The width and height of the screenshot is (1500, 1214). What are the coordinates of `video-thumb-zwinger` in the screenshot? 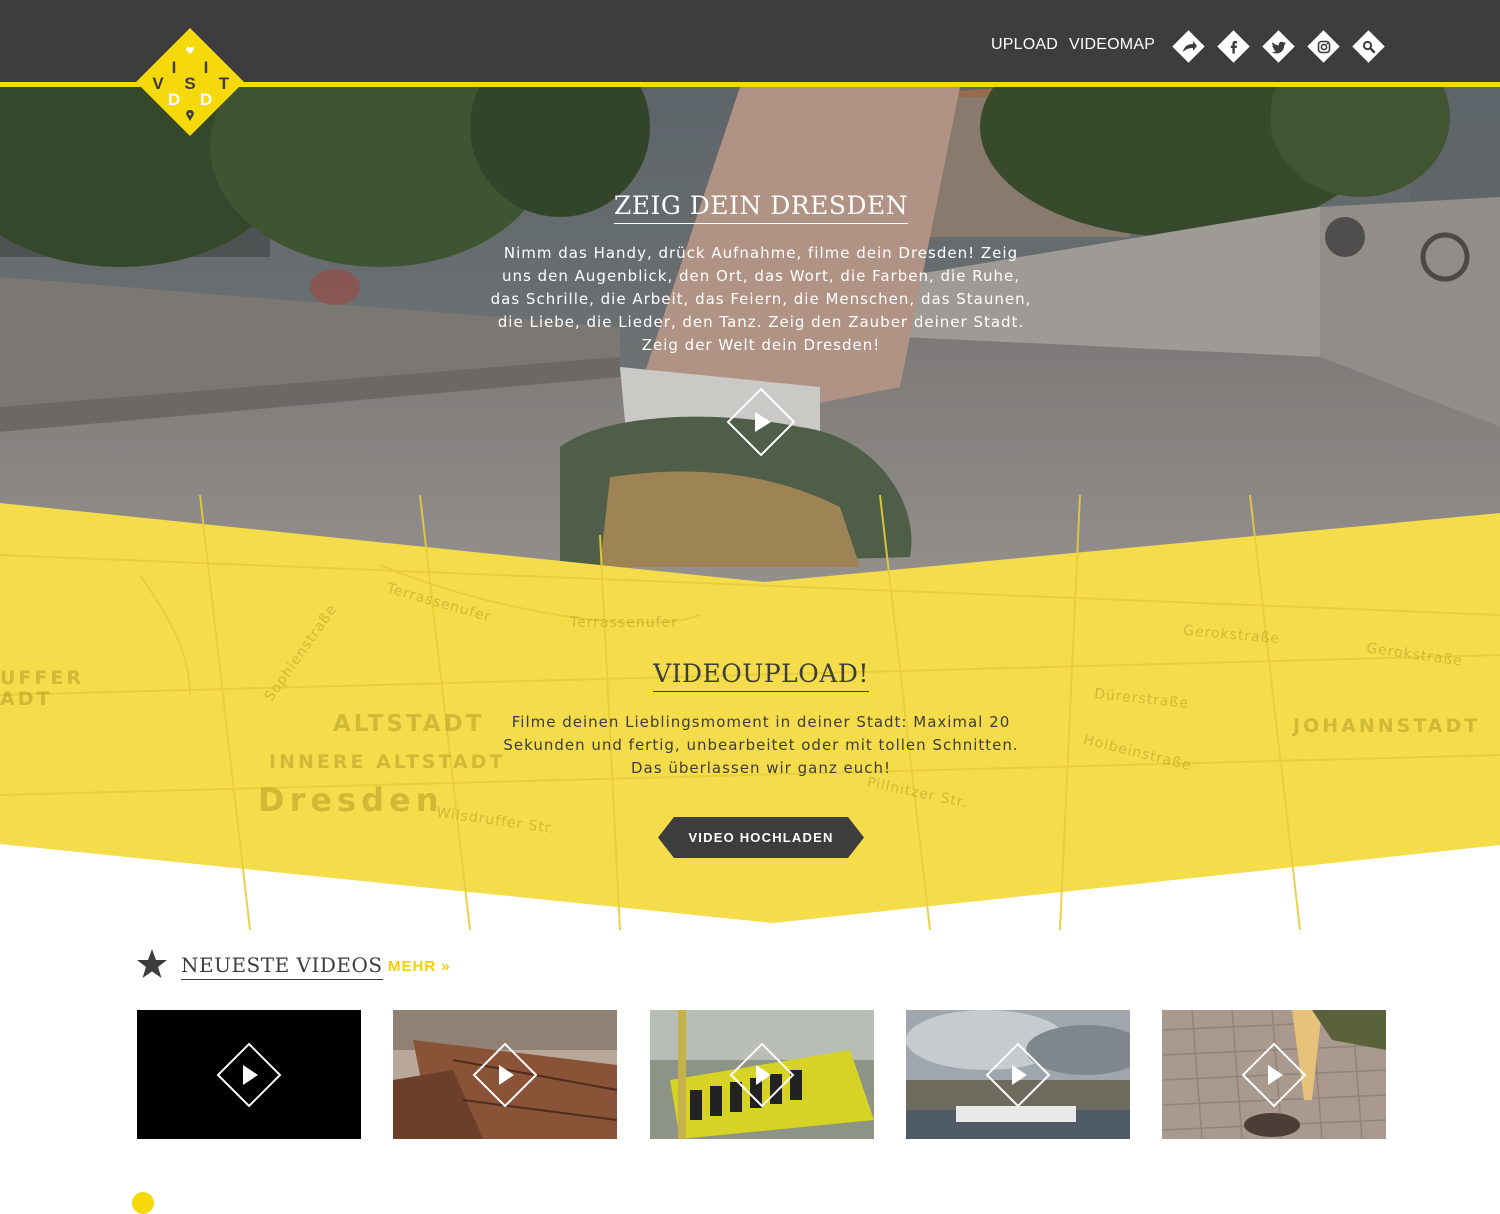 It's located at (505, 1074).